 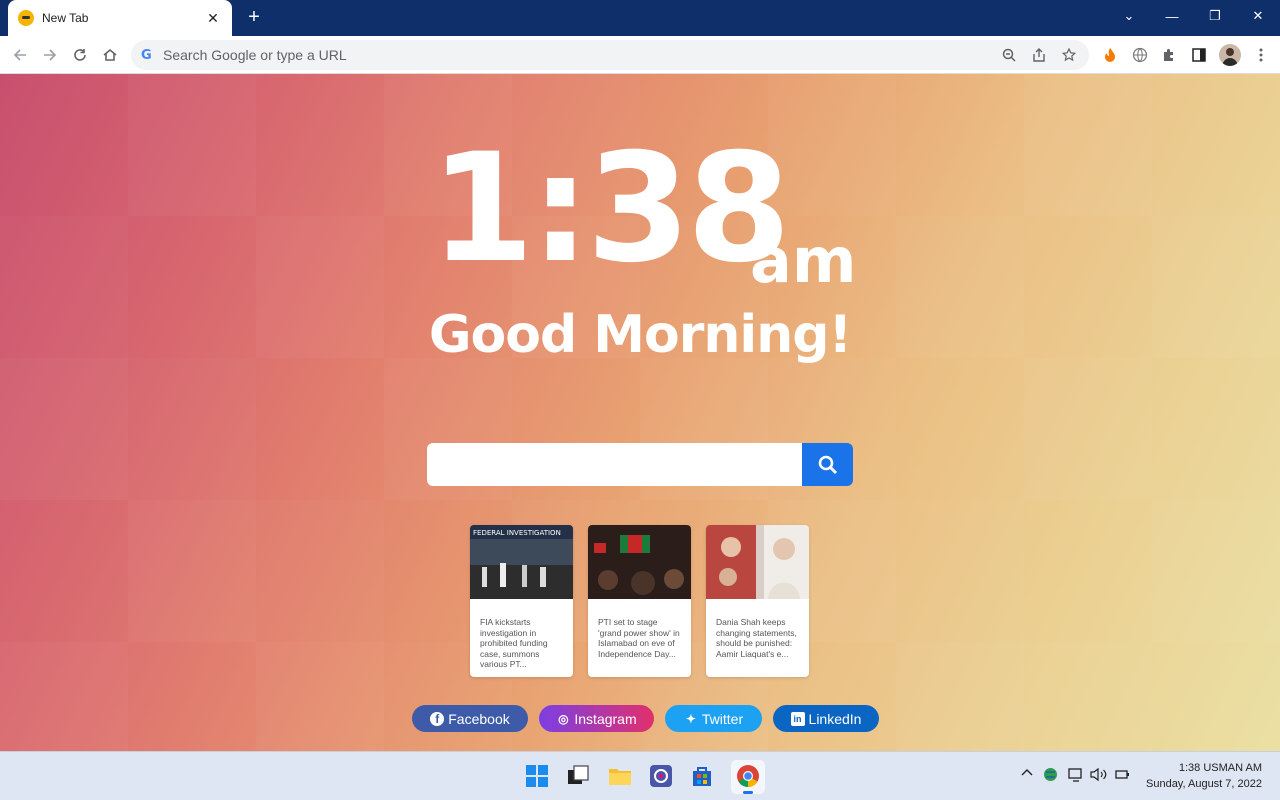 What do you see at coordinates (803, 260) in the screenshot?
I see `clock-ampm: am` at bounding box center [803, 260].